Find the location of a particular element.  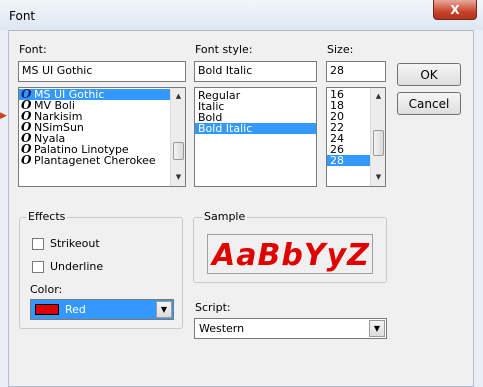

color-value: Red is located at coordinates (75, 309).